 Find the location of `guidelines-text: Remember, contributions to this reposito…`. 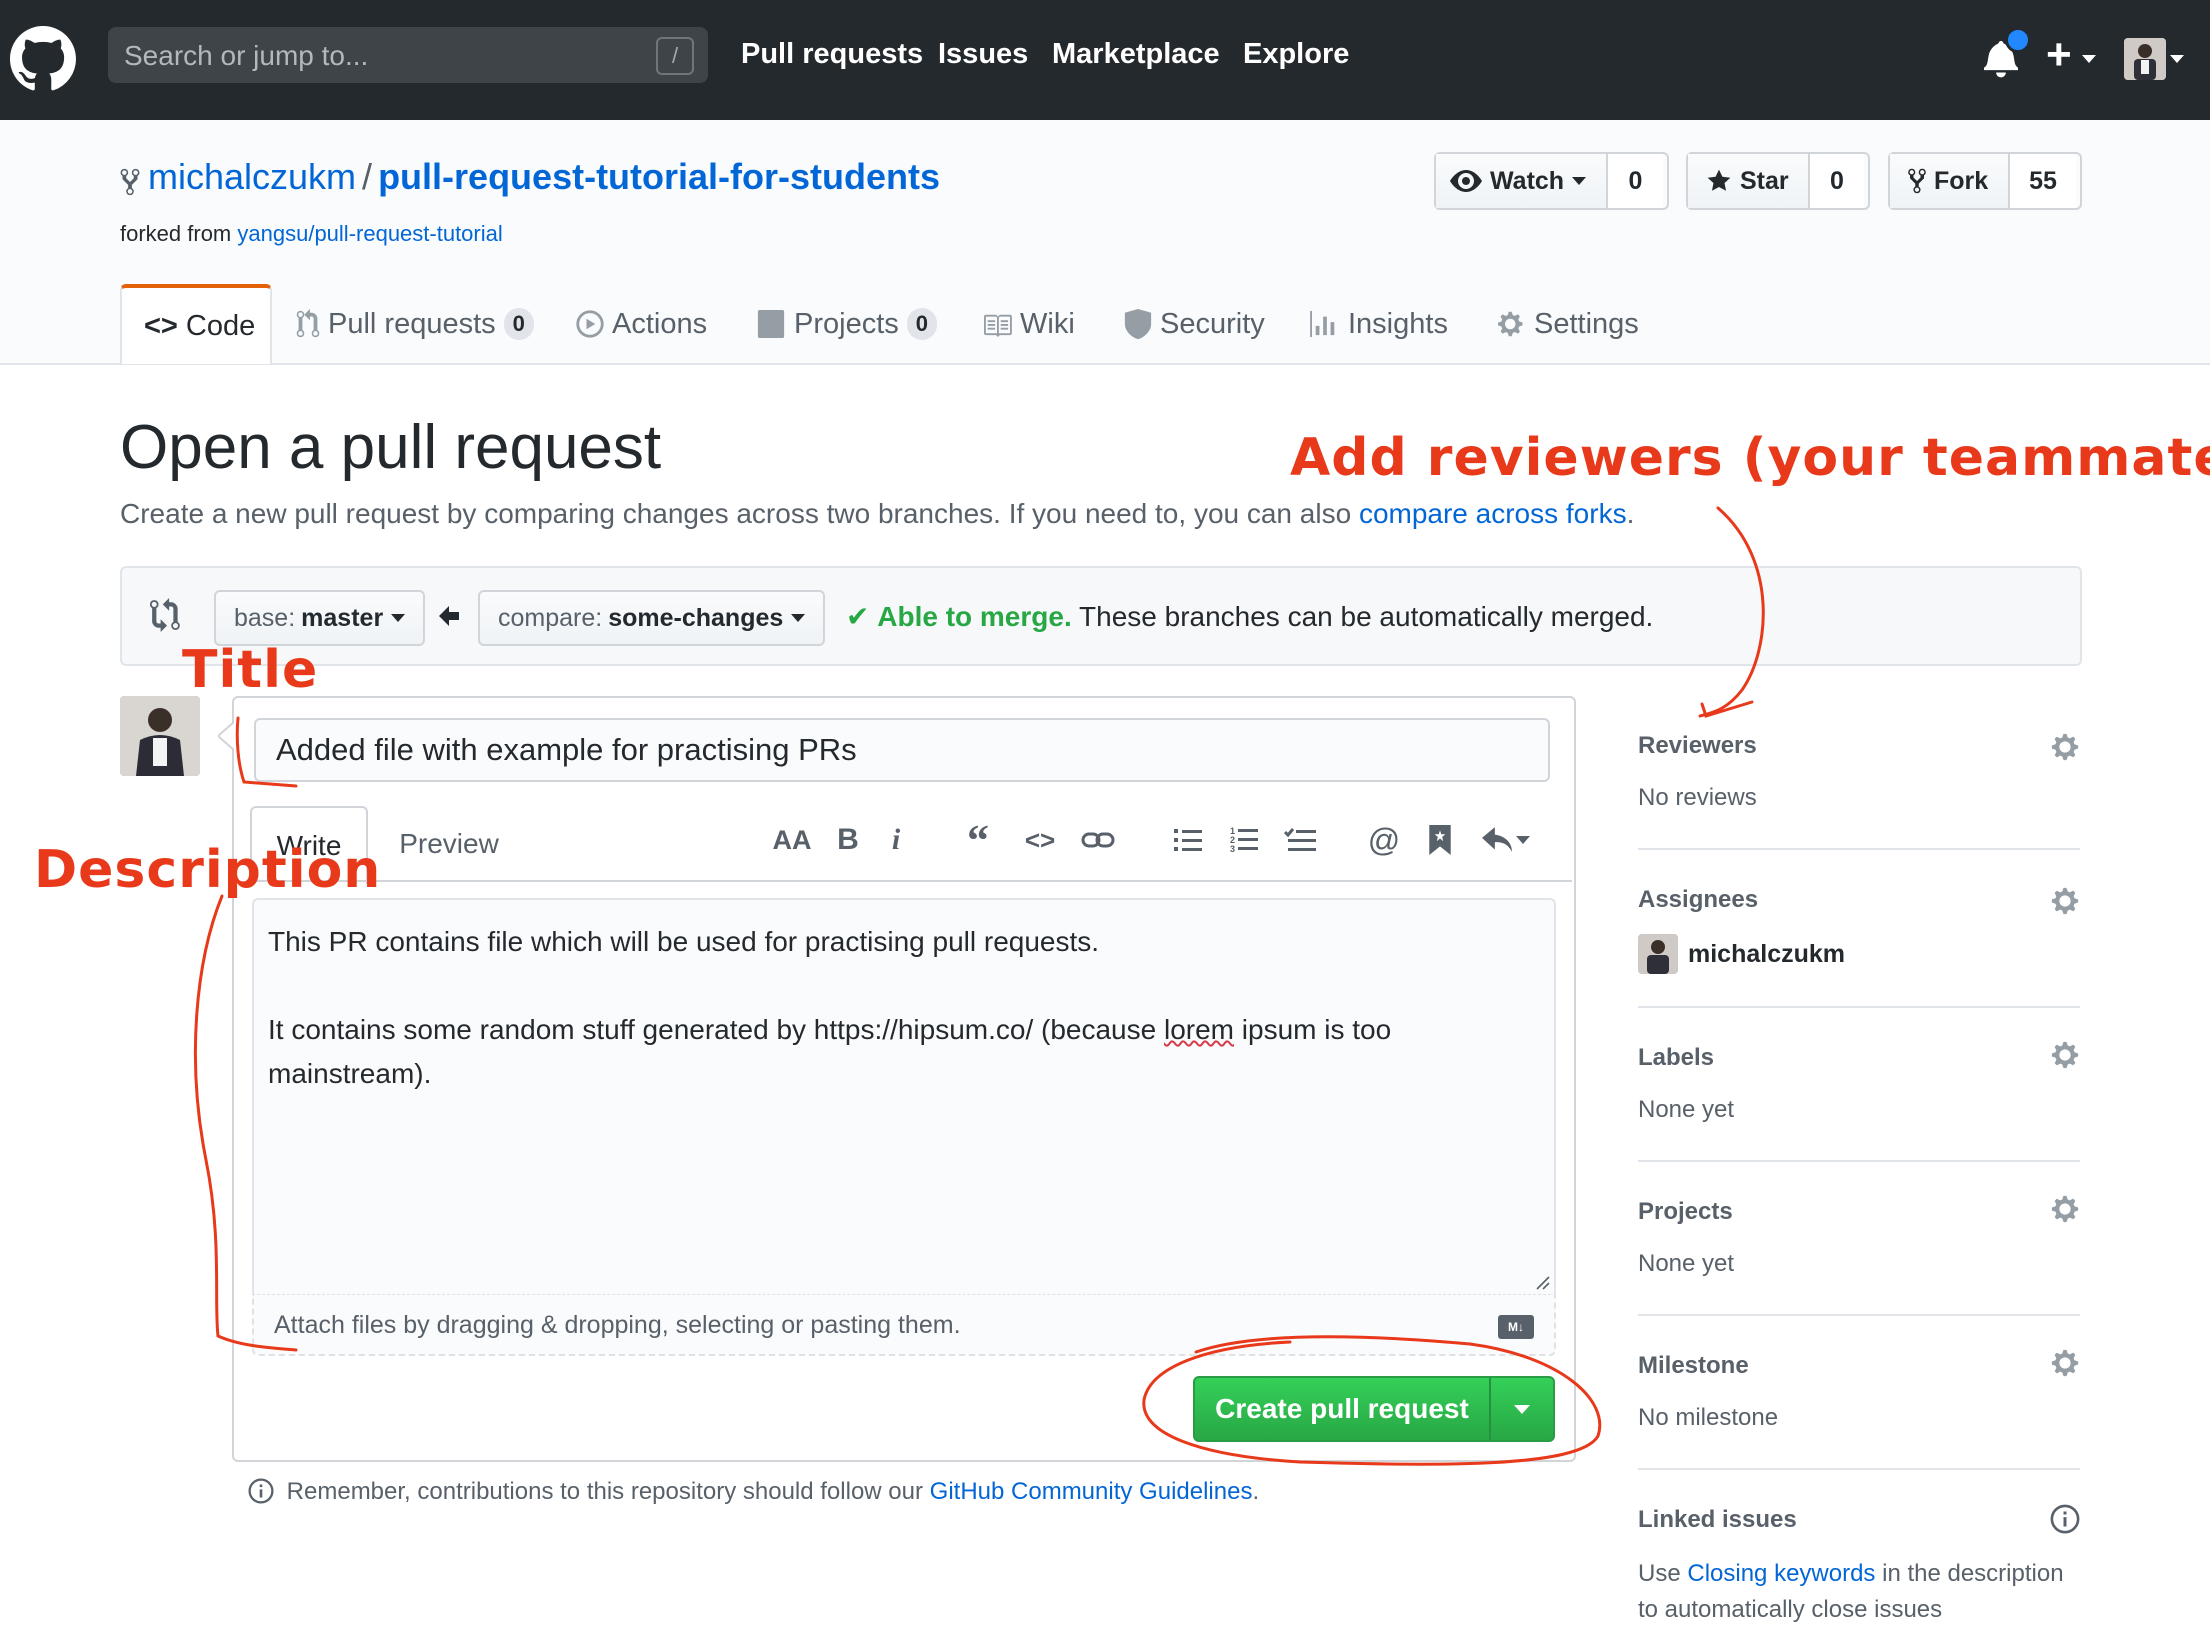

guidelines-text: Remember, contributions to this reposito… is located at coordinates (604, 1491).